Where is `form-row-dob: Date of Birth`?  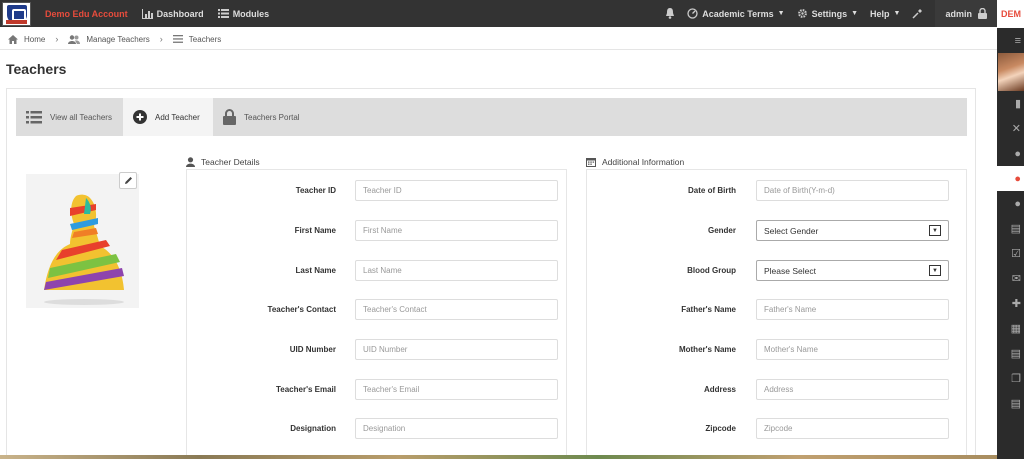 form-row-dob: Date of Birth is located at coordinates (776, 191).